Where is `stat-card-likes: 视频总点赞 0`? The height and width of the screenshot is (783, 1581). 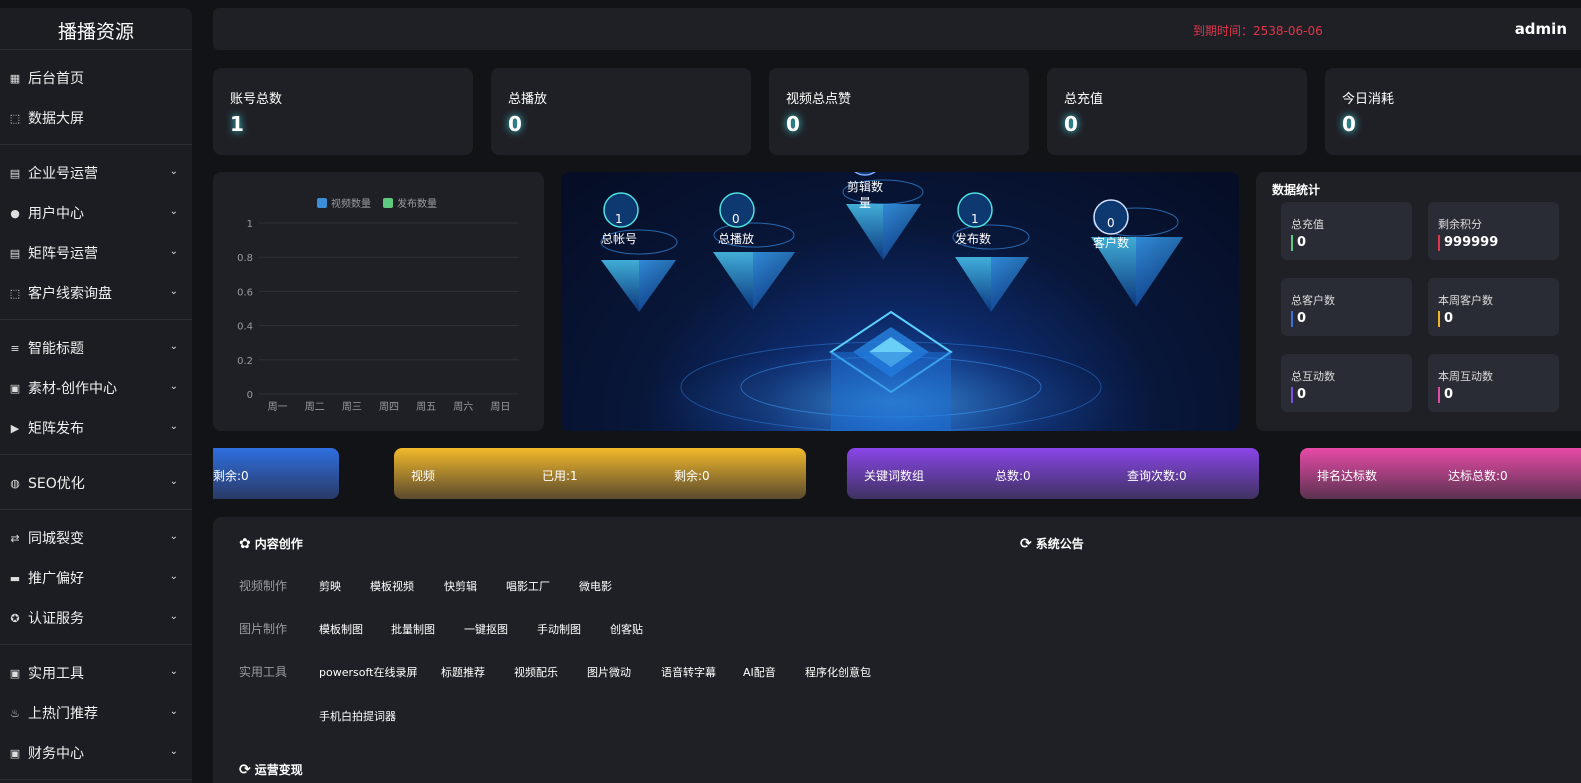
stat-card-likes: 视频总点赞 0 is located at coordinates (899, 111).